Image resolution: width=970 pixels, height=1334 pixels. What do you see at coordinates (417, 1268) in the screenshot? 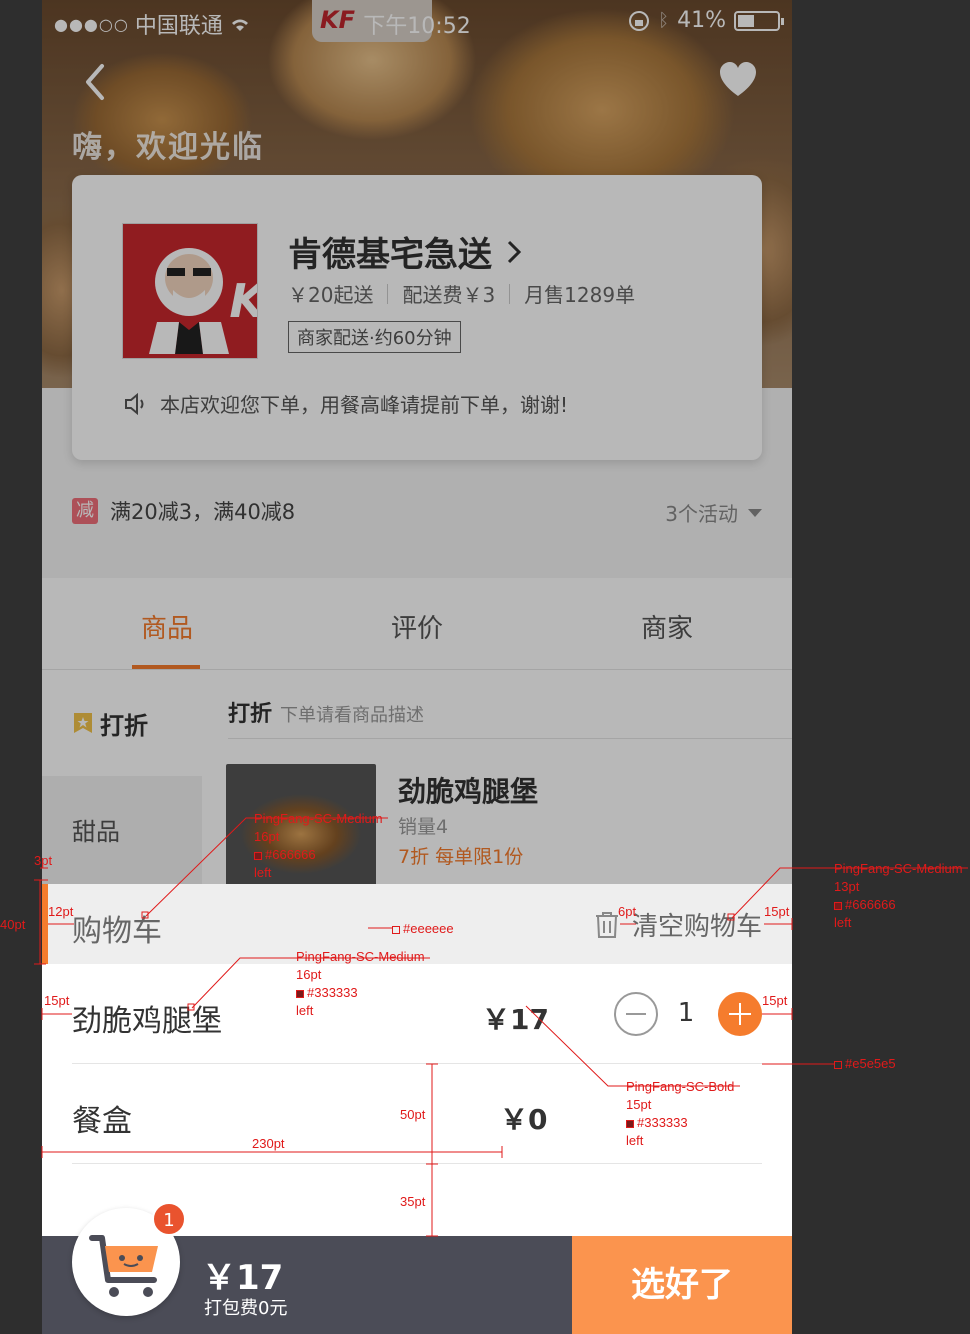
I see `bottom-bar: 1 ￥17 打包费0元 选好了` at bounding box center [417, 1268].